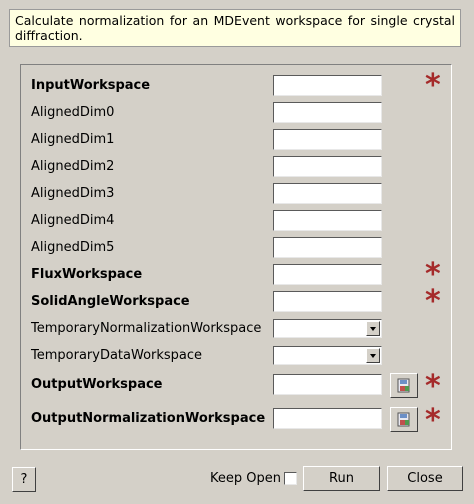 This screenshot has height=504, width=474. What do you see at coordinates (236, 167) in the screenshot?
I see `property-row-aligned-dim2: AlignedDim2` at bounding box center [236, 167].